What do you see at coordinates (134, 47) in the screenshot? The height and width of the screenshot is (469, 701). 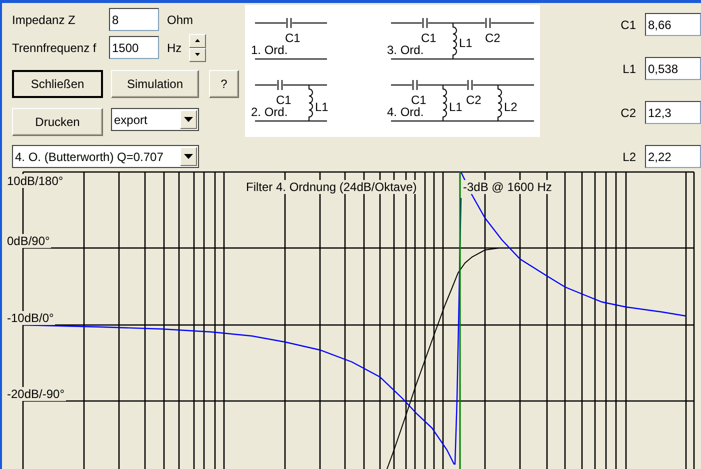 I see `input-field: 1500` at bounding box center [134, 47].